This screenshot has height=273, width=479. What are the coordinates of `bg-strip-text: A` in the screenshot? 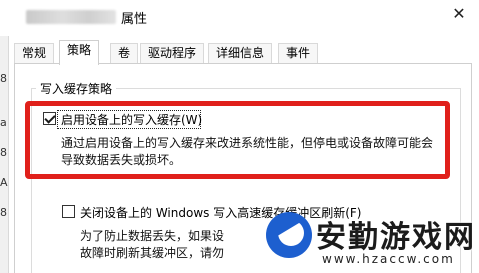 It's located at (4, 182).